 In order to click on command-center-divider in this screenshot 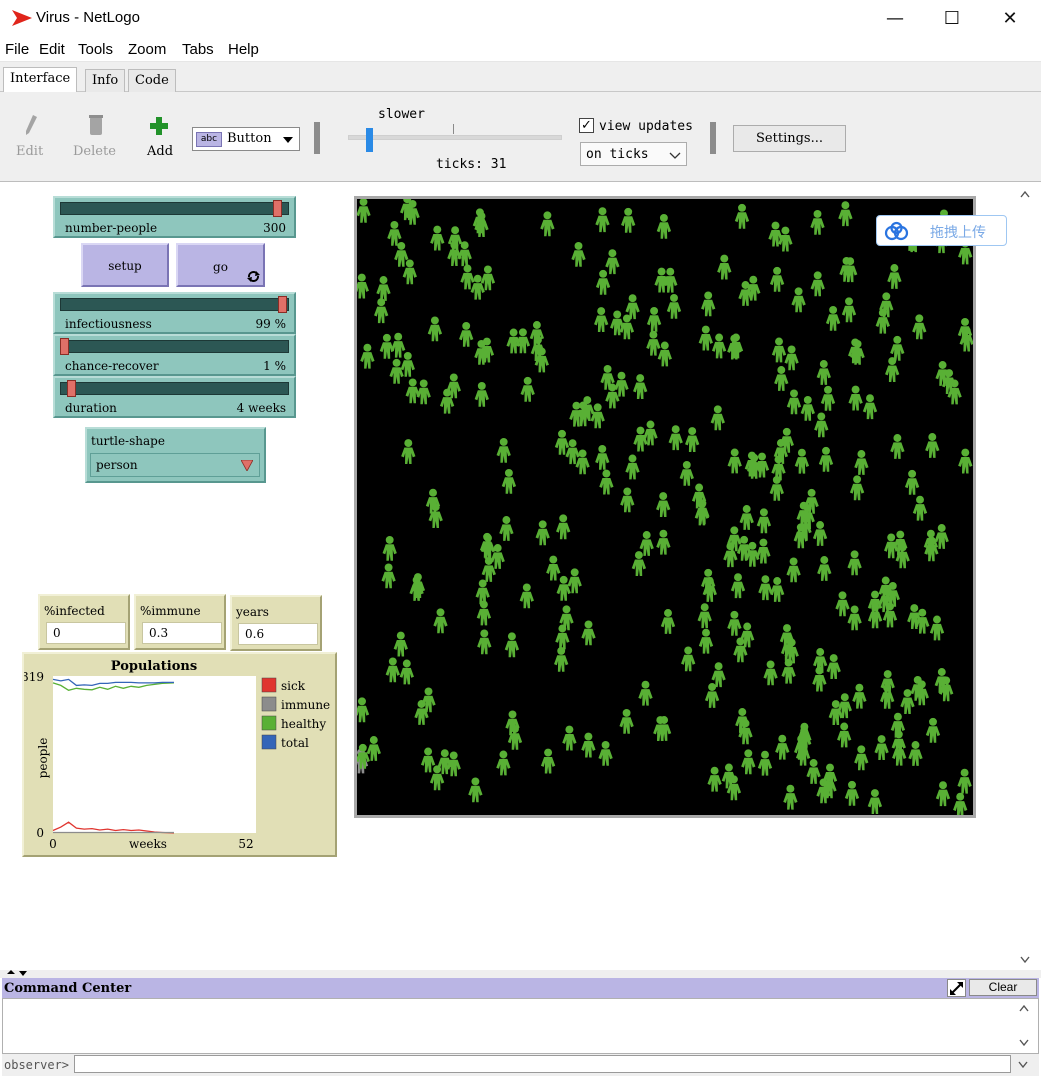, I will do `click(520, 974)`.